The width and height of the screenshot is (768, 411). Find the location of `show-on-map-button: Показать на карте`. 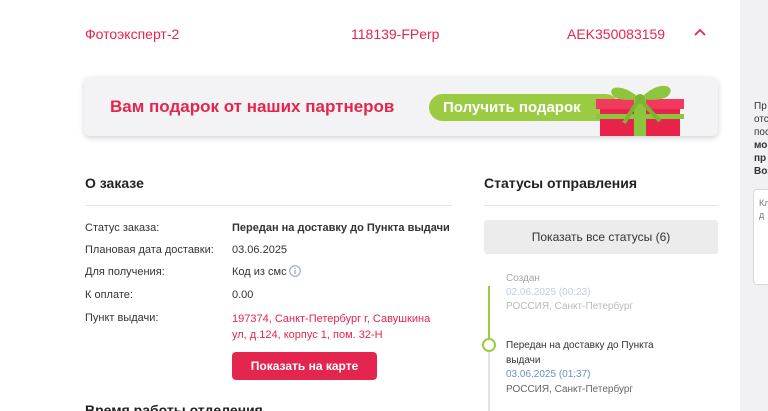

show-on-map-button: Показать на карте is located at coordinates (304, 366).